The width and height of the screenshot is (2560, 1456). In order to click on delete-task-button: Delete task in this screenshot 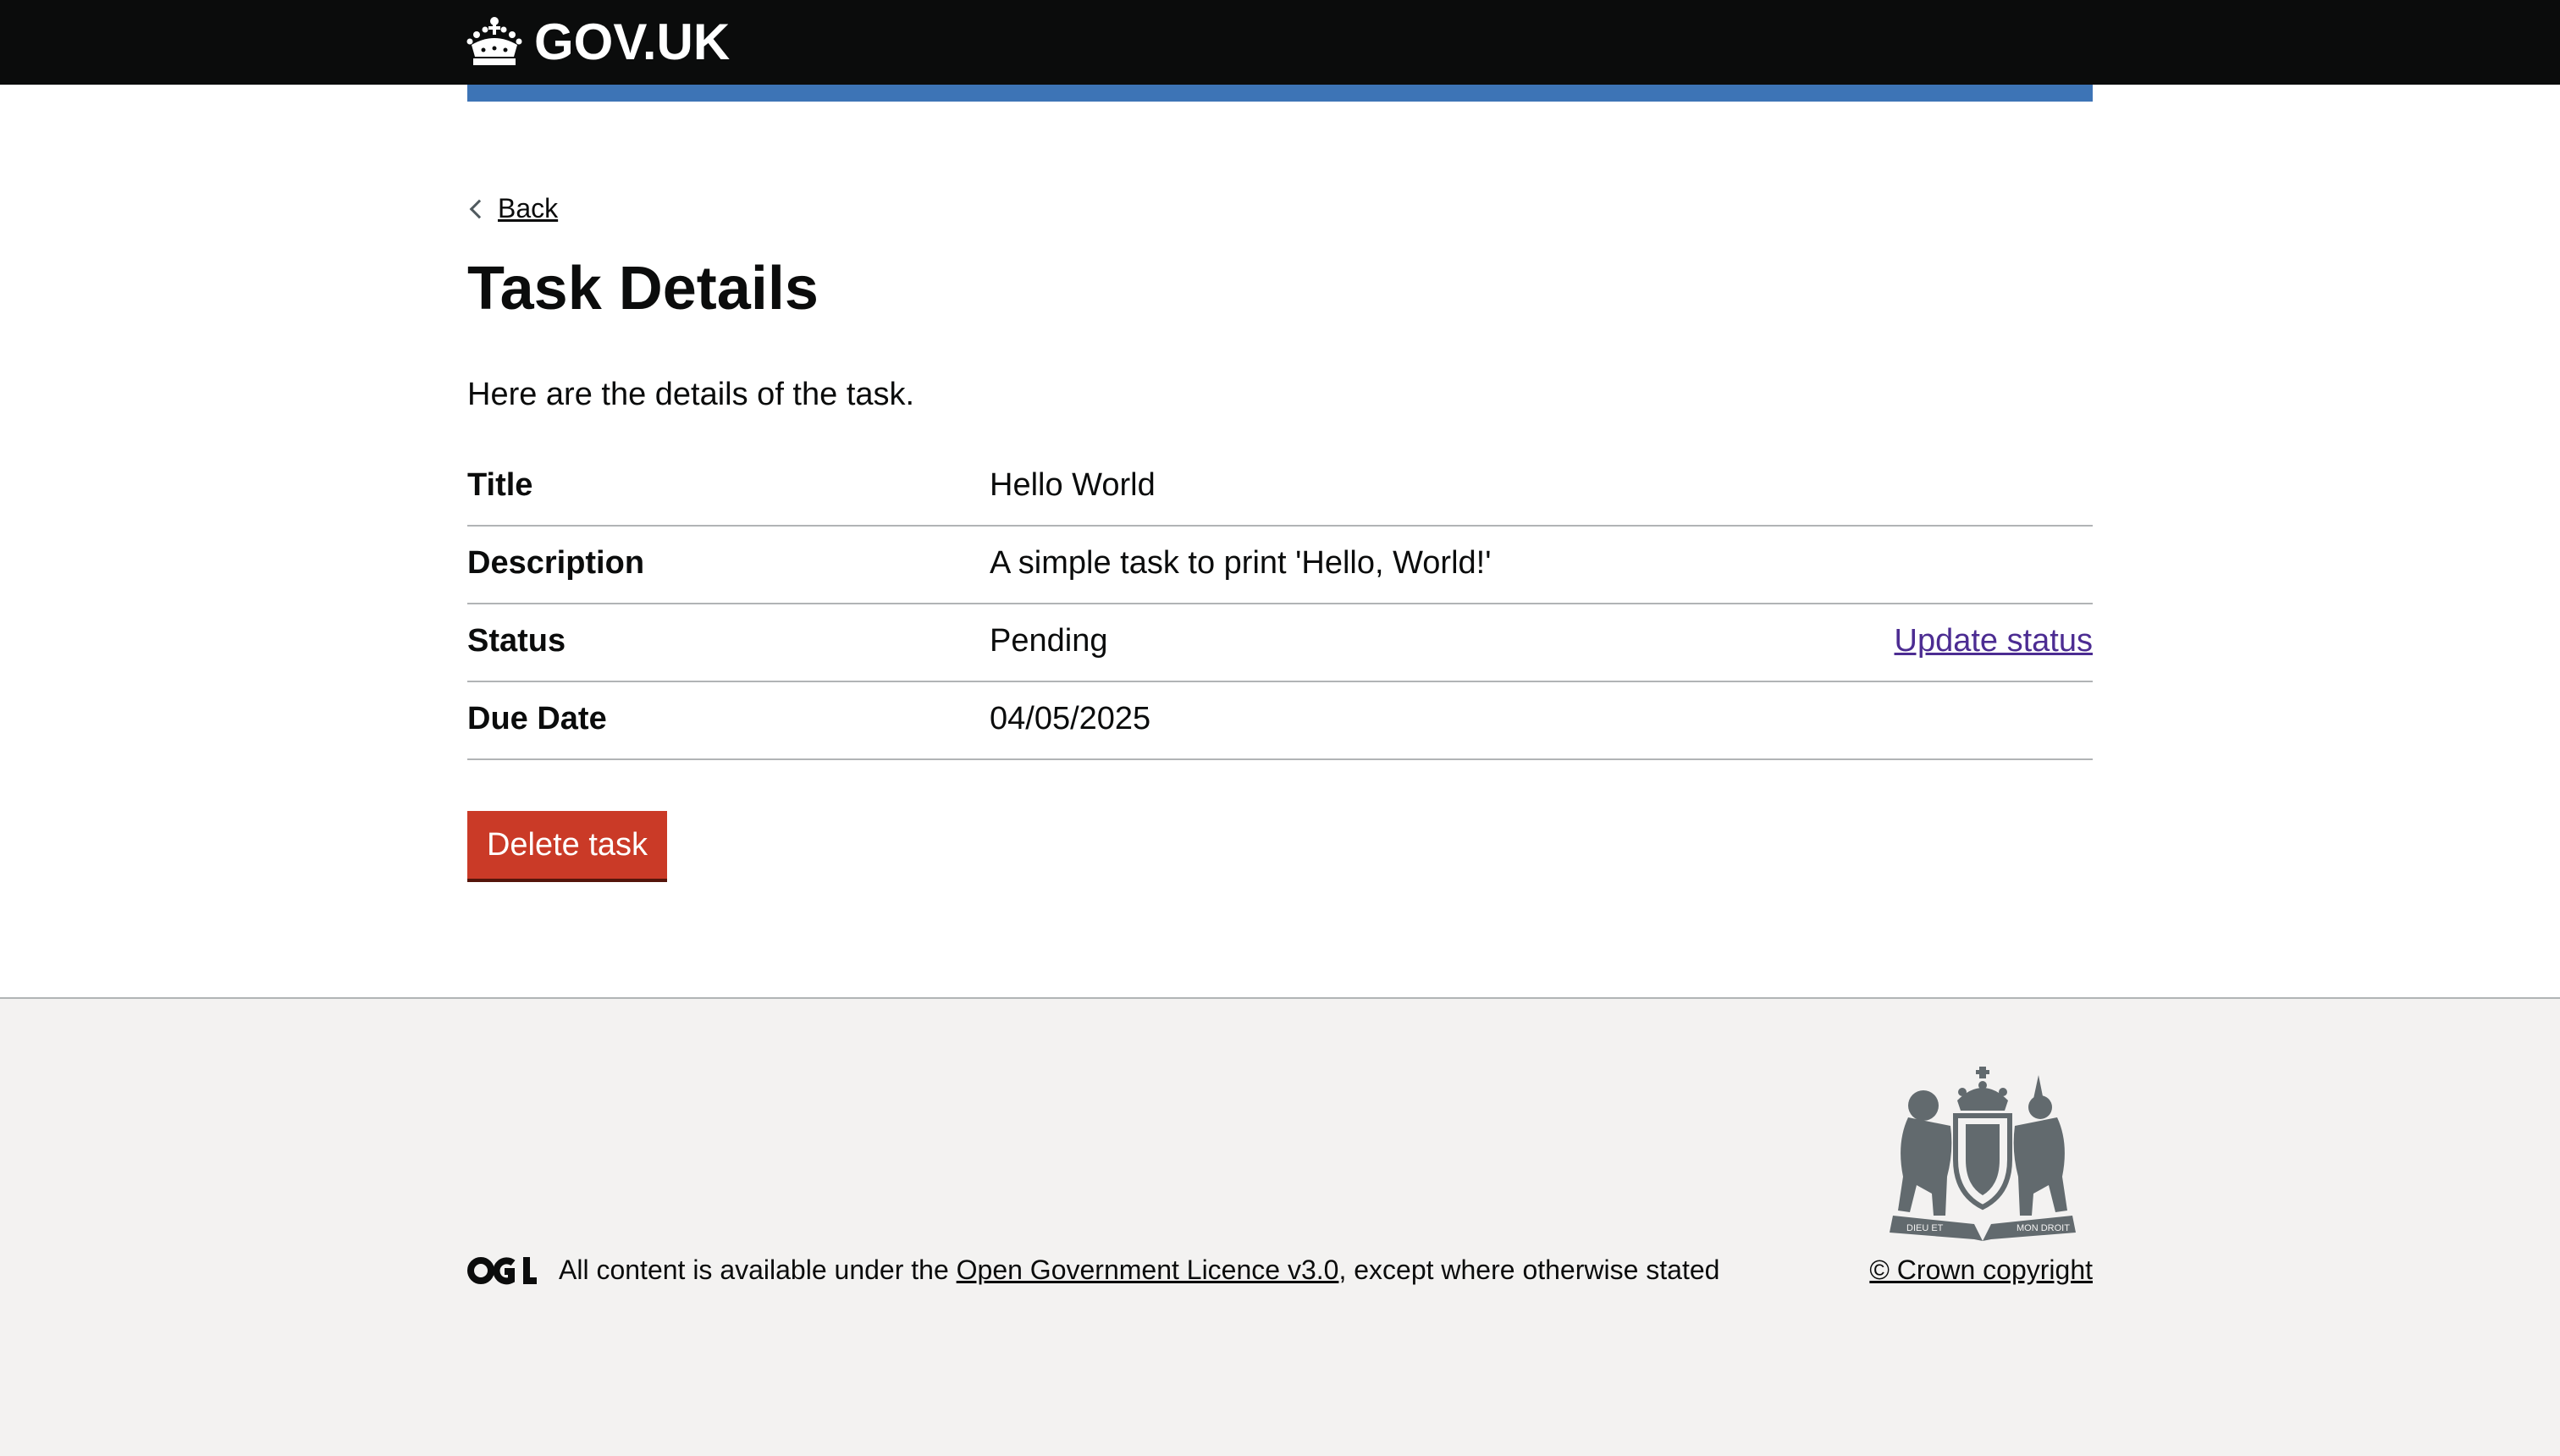, I will do `click(567, 845)`.